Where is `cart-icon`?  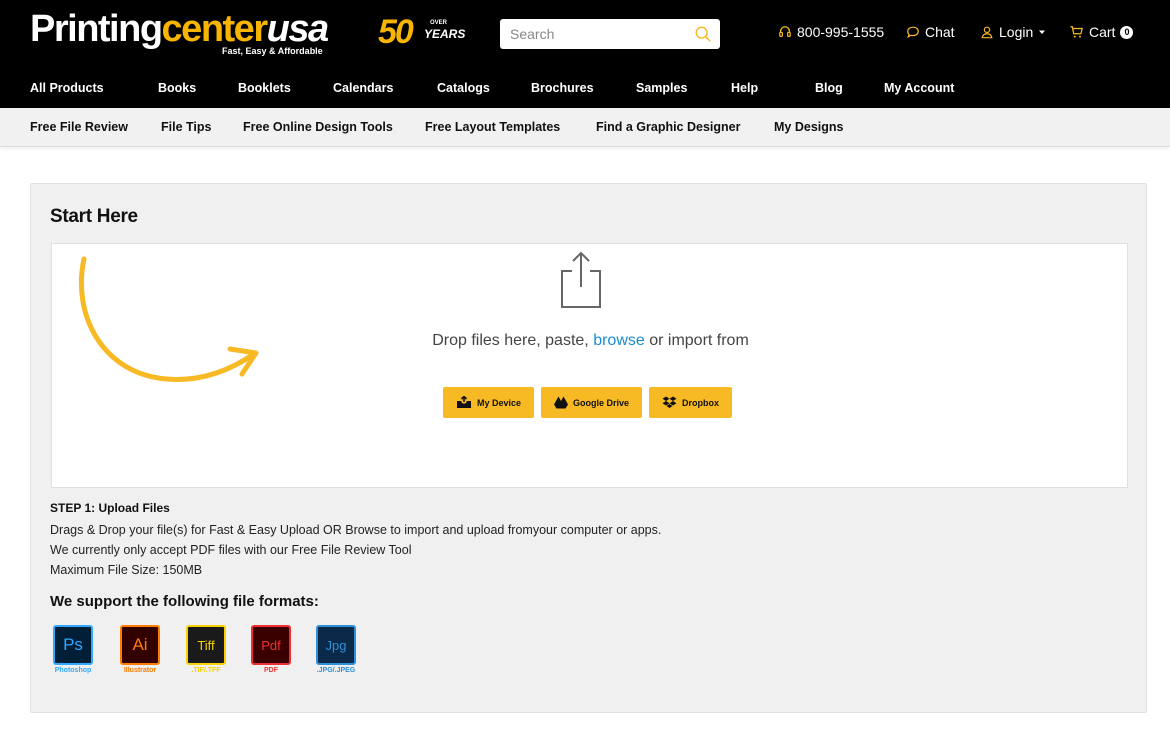
cart-icon is located at coordinates (1076, 32).